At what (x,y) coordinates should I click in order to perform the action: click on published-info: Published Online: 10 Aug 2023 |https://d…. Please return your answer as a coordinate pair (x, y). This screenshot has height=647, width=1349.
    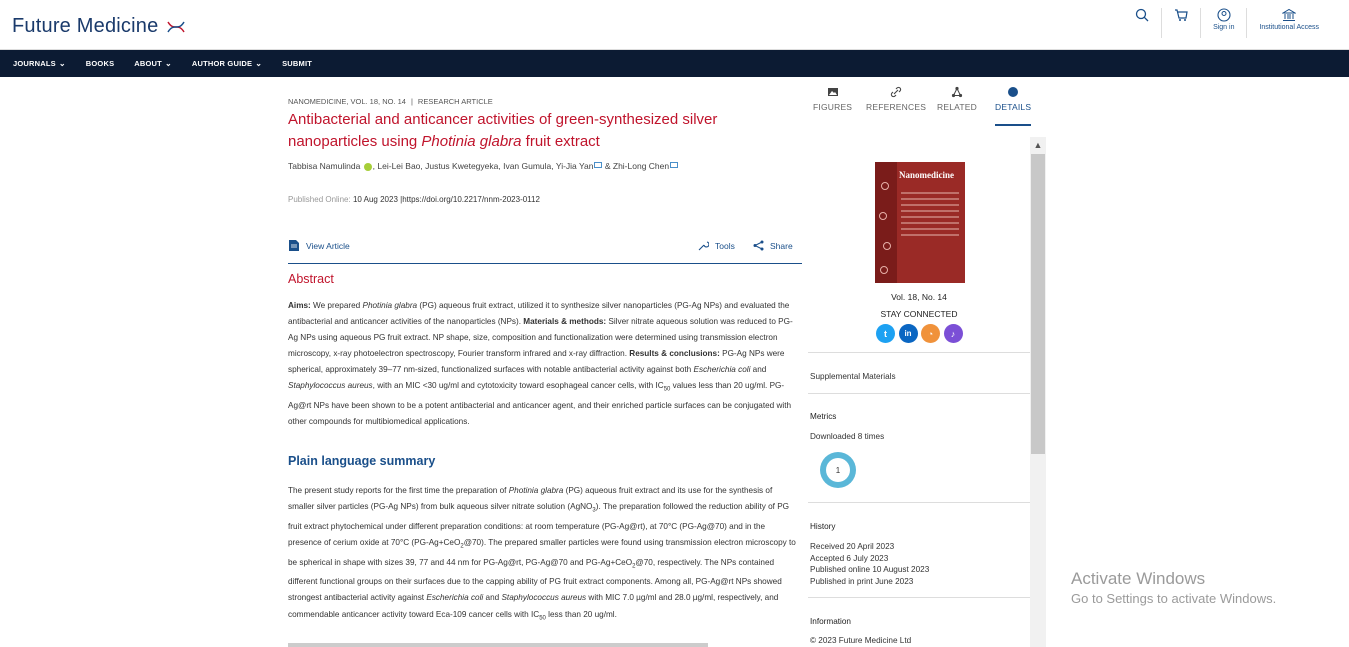
    Looking at the image, I should click on (414, 199).